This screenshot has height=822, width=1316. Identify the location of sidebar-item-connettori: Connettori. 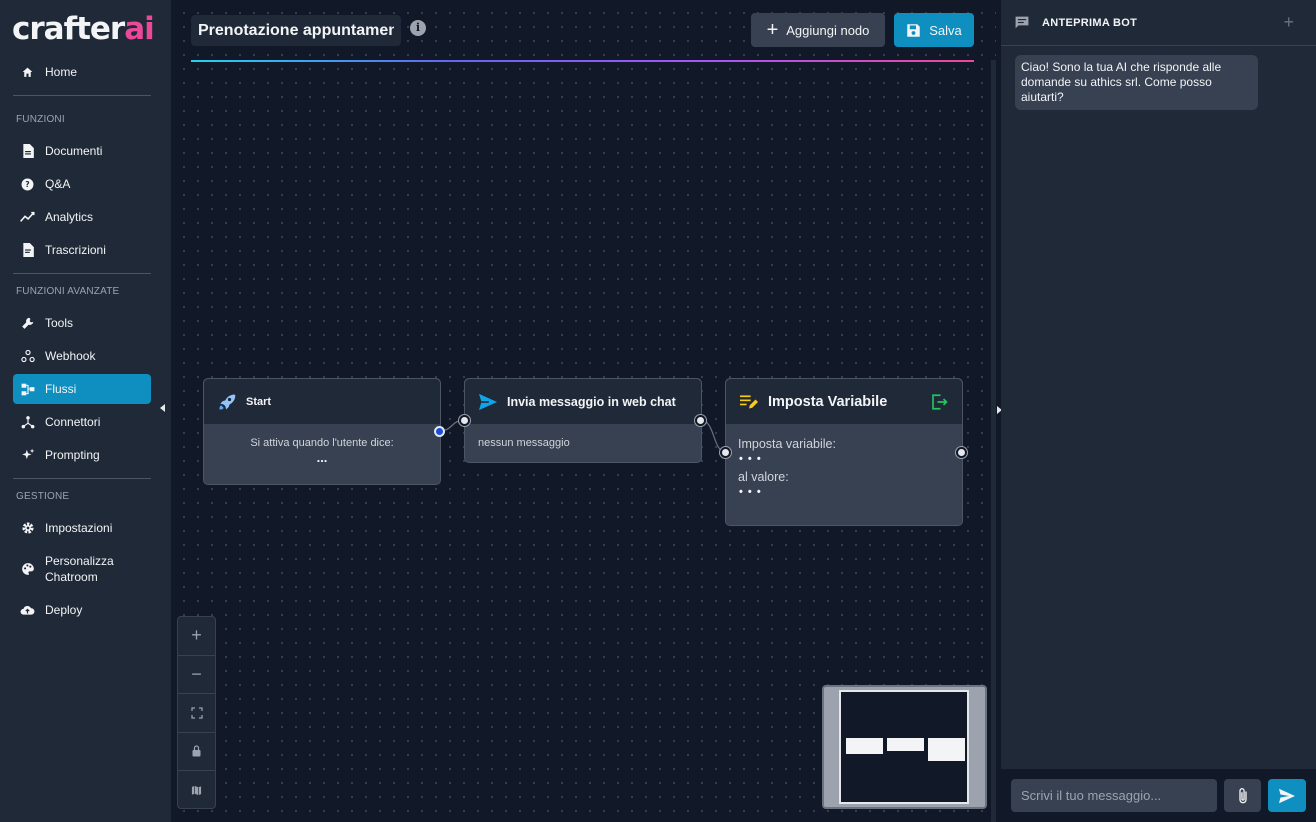
(82, 422).